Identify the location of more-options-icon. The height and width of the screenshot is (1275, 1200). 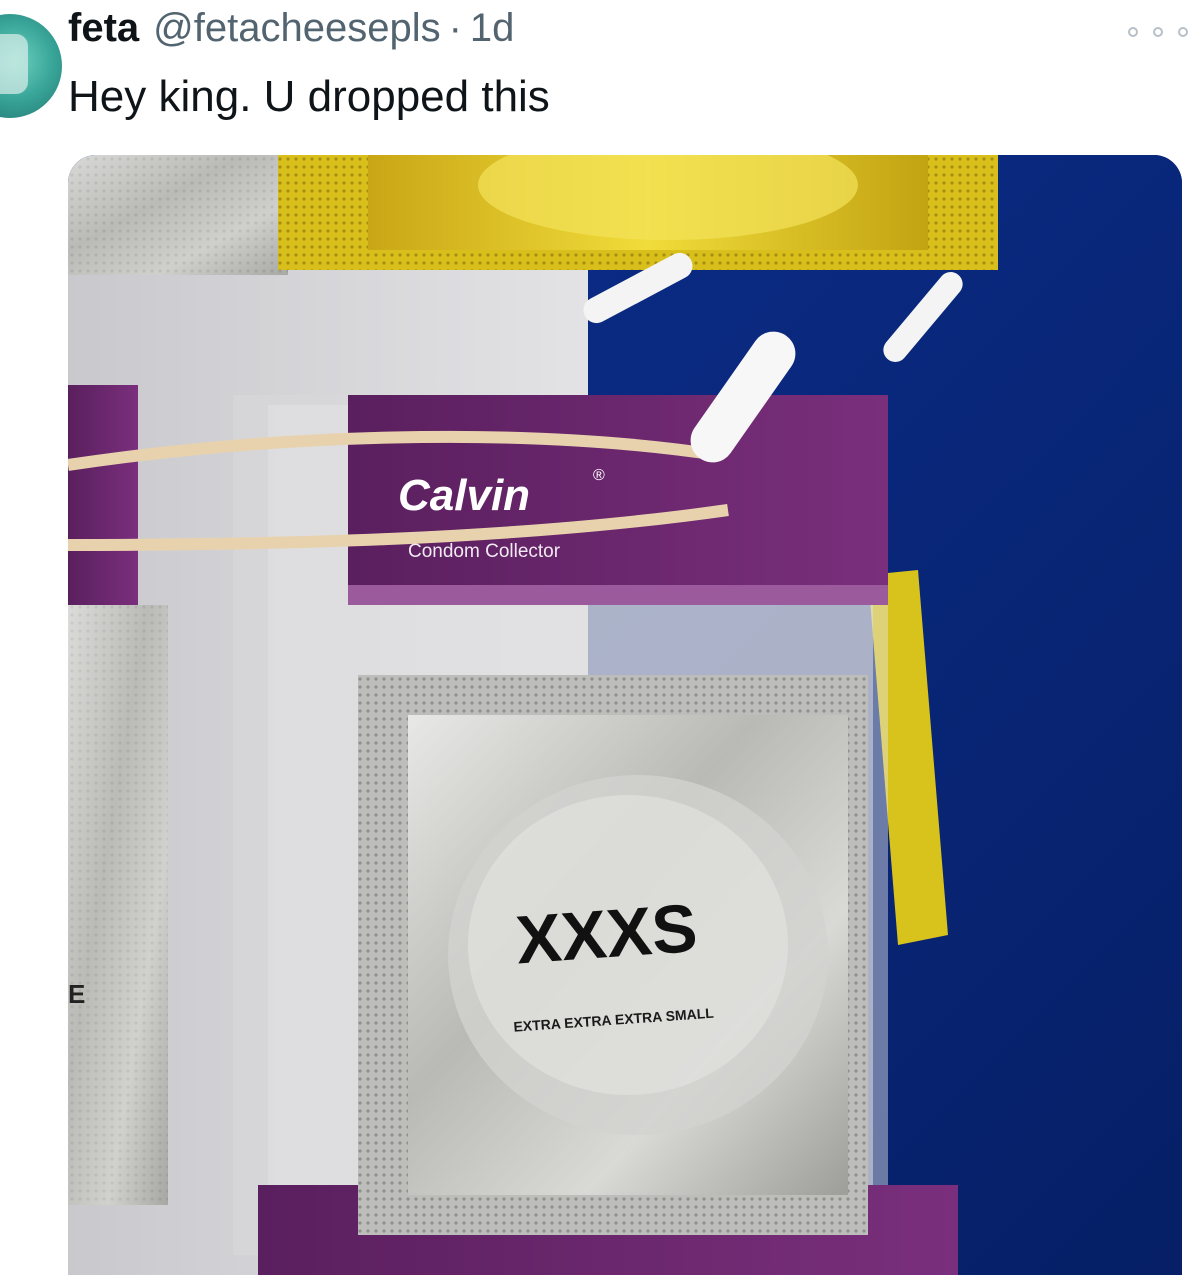
(1158, 32).